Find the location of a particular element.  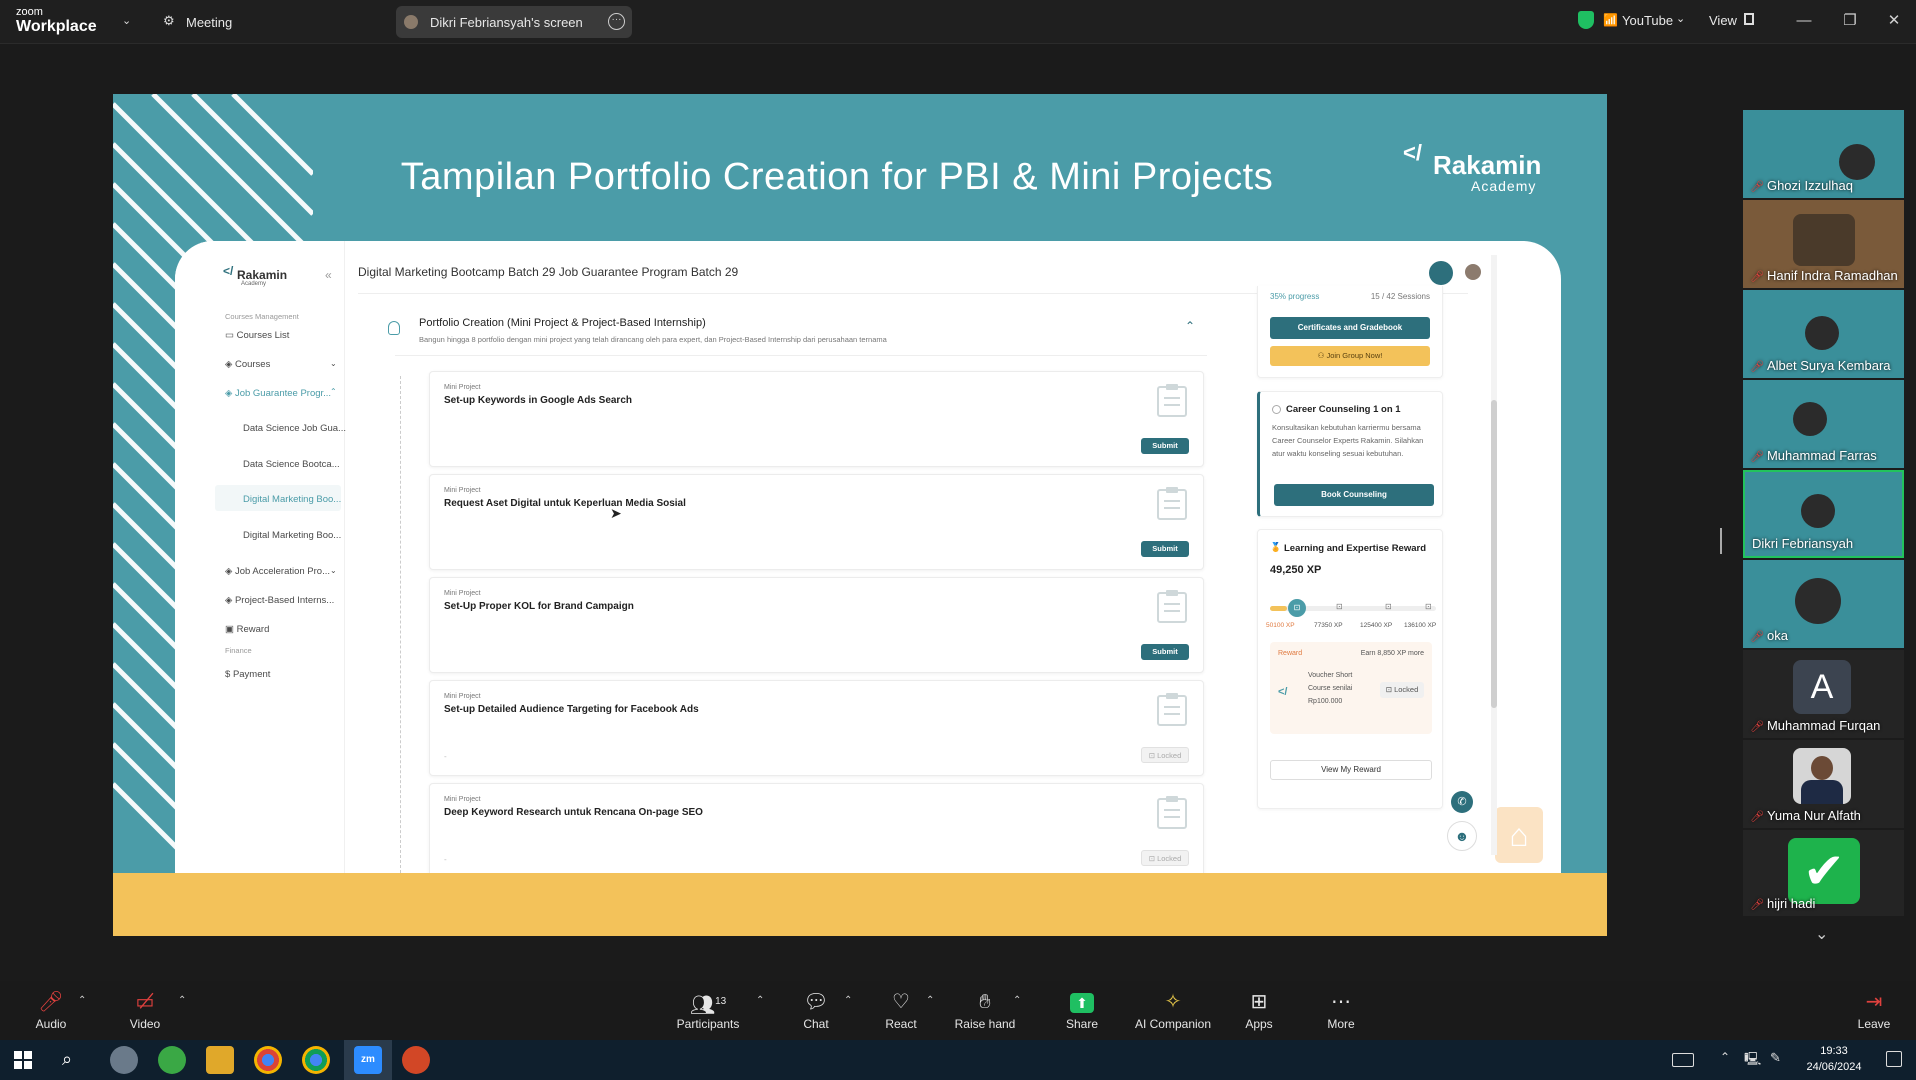

sidebar-item-payment: $ Payment is located at coordinates (247, 674).